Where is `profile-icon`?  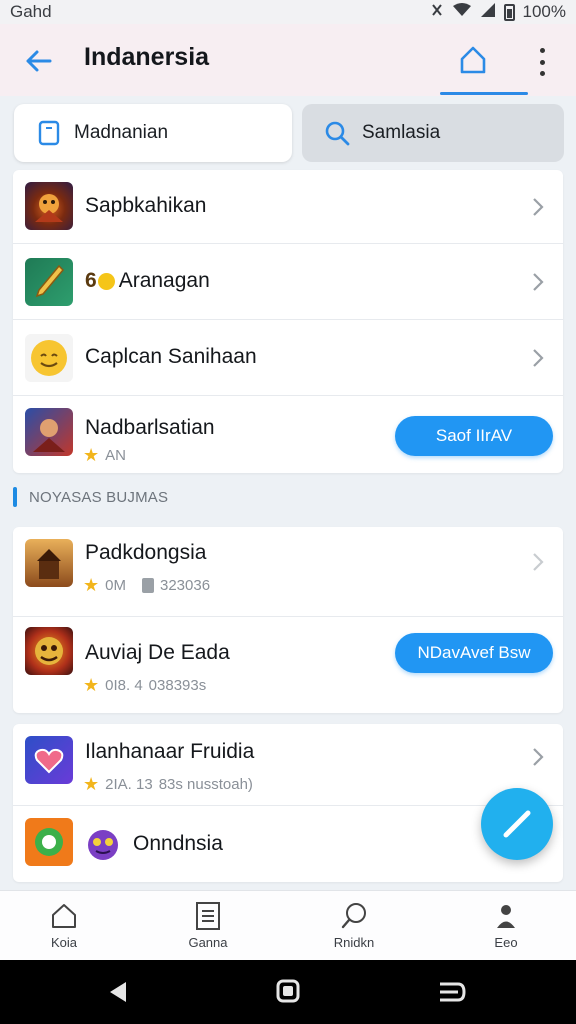
profile-icon is located at coordinates (506, 916).